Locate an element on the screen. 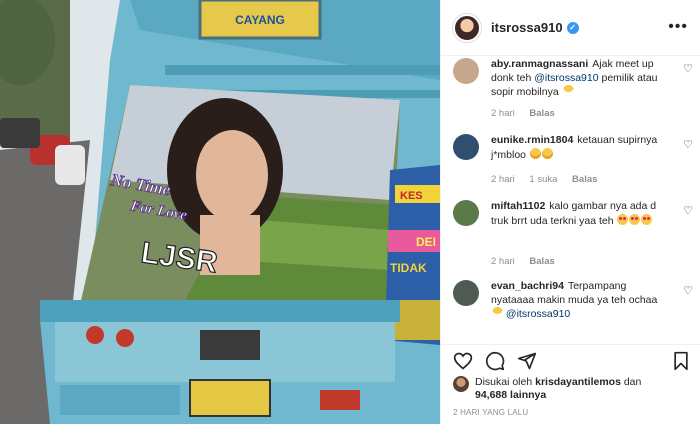 Image resolution: width=700 pixels, height=424 pixels. bookmark-icon is located at coordinates (681, 361).